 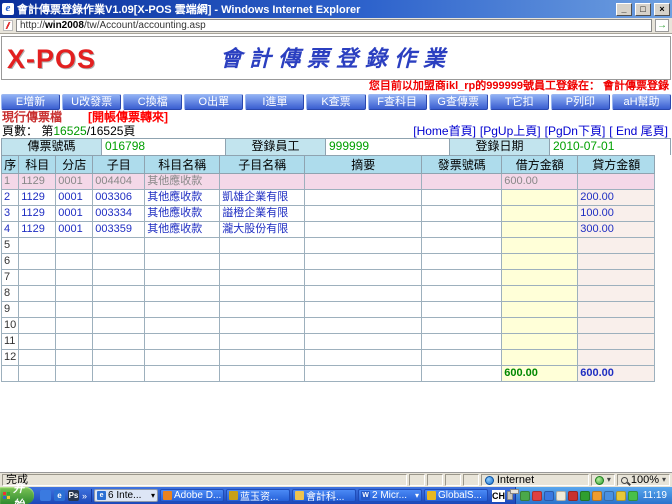 I want to click on grid-cell: 11, so click(x=10, y=341).